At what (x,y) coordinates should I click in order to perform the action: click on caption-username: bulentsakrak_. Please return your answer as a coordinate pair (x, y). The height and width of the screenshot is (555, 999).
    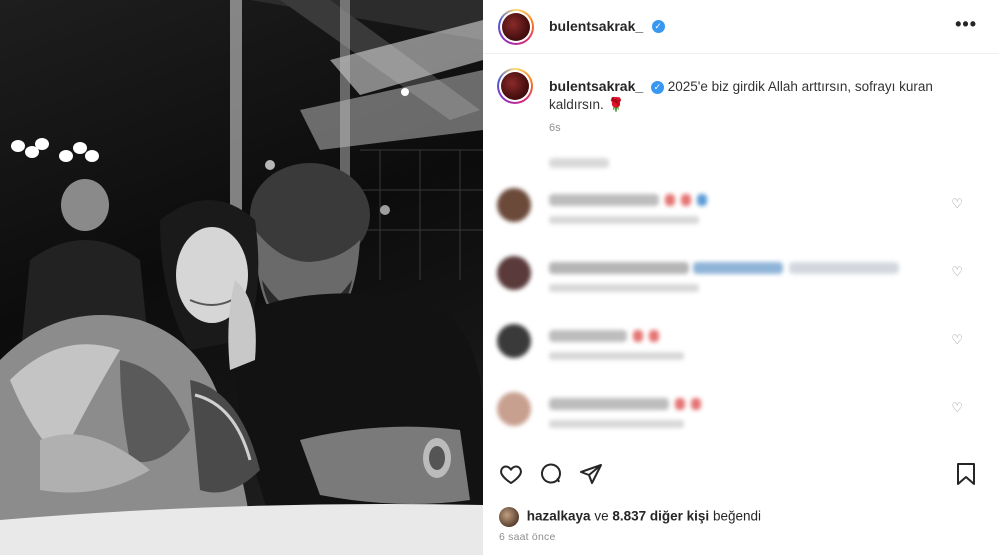
    Looking at the image, I should click on (596, 86).